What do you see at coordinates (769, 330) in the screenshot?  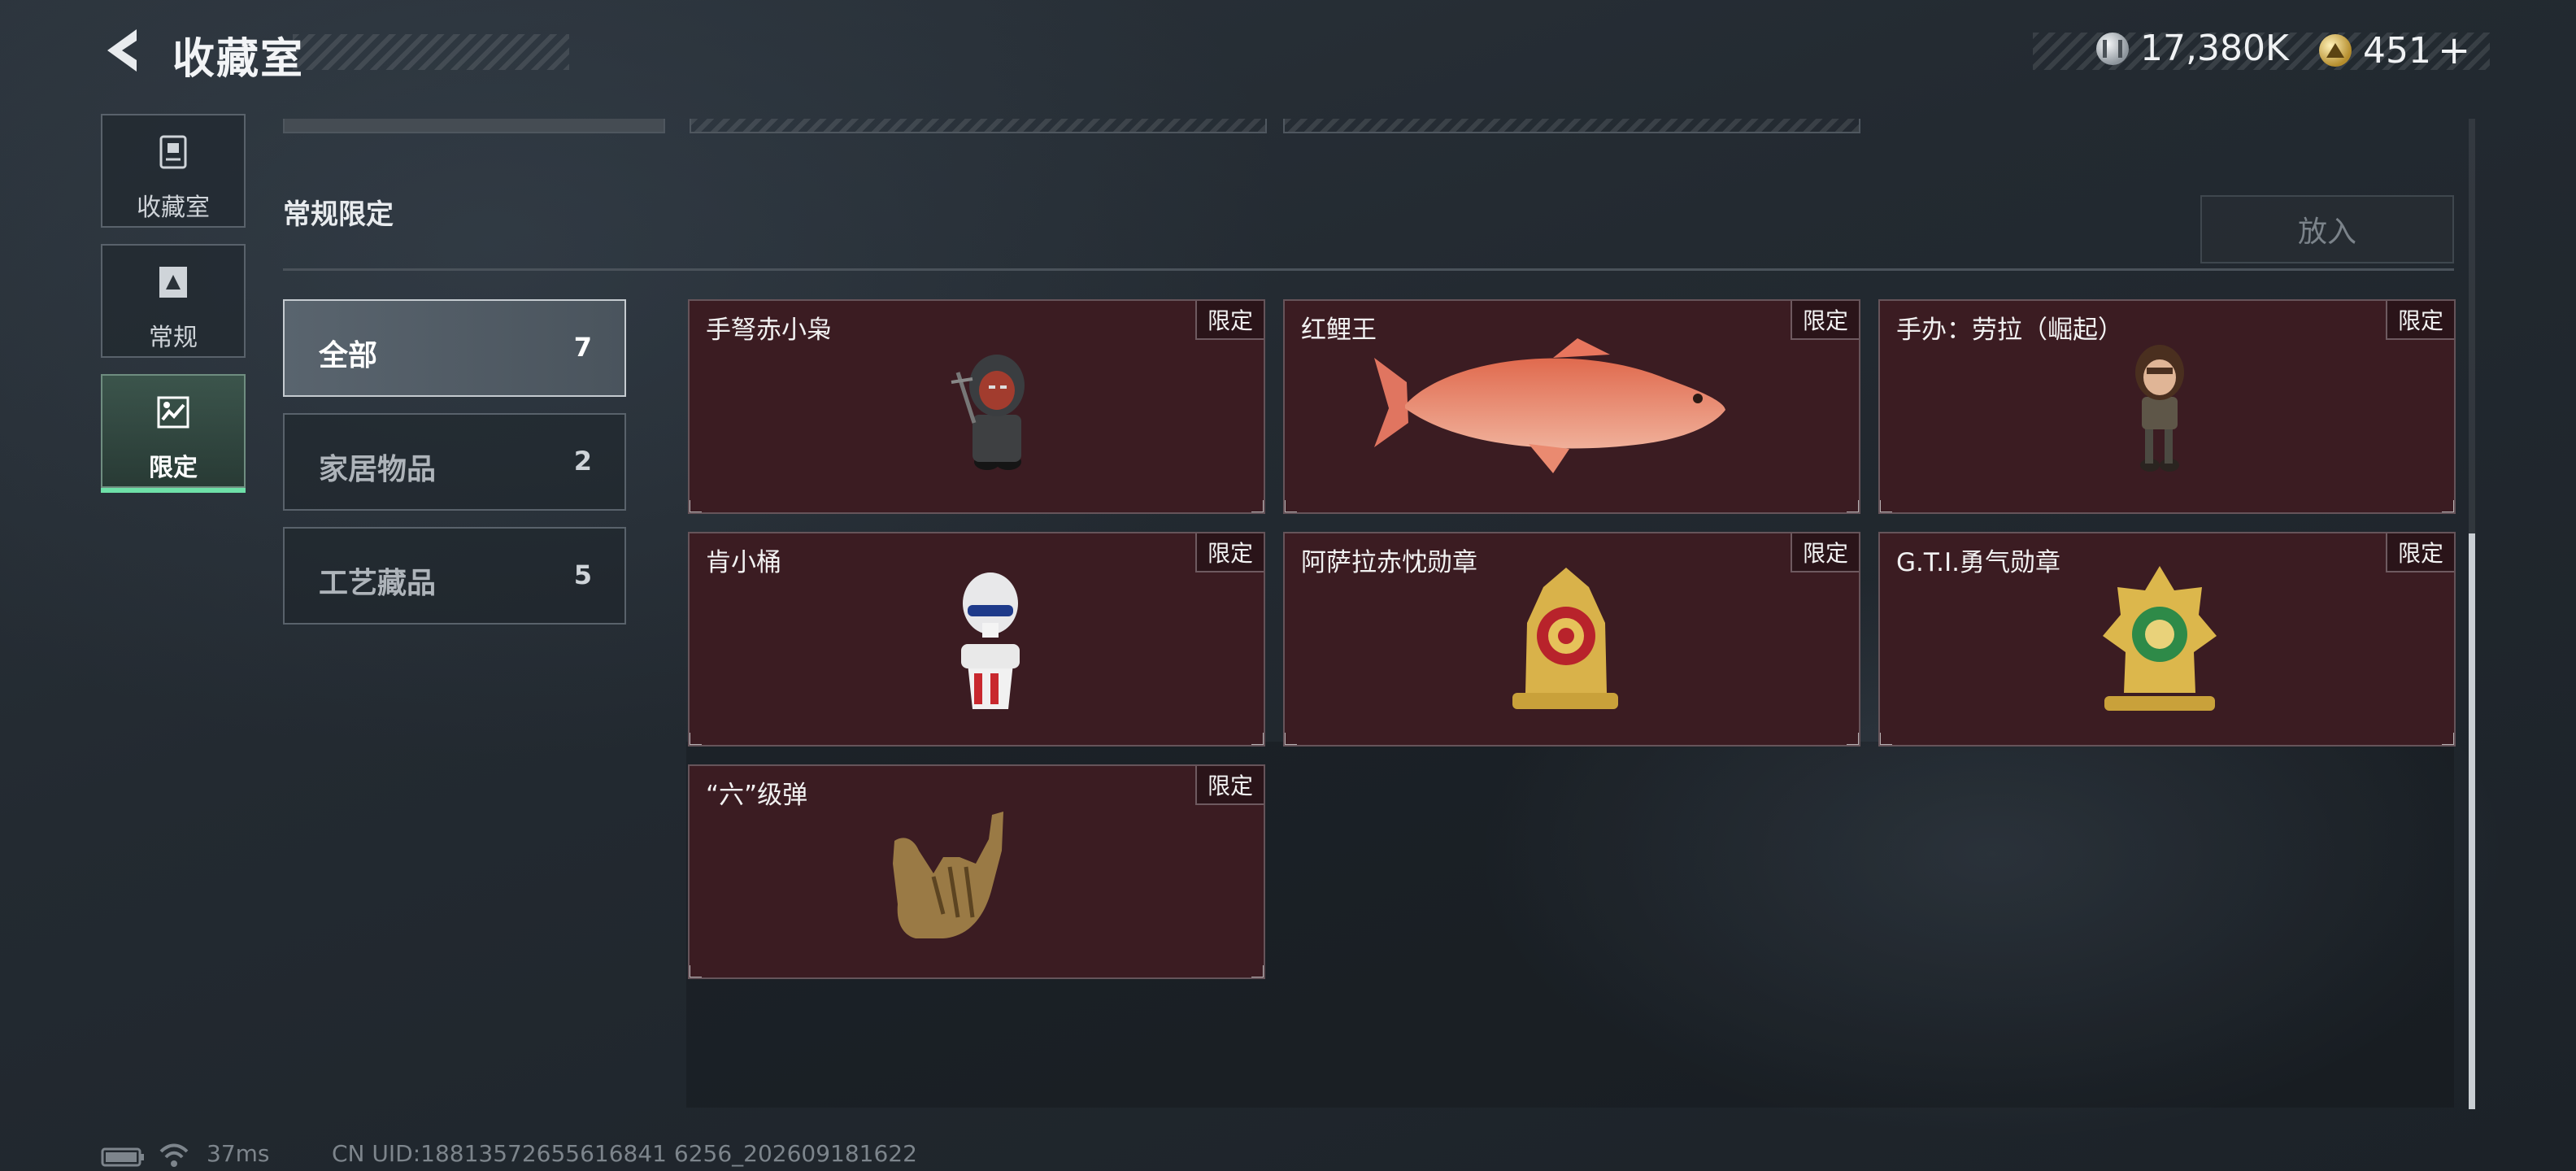 I see `item-name: 手弩赤小枭` at bounding box center [769, 330].